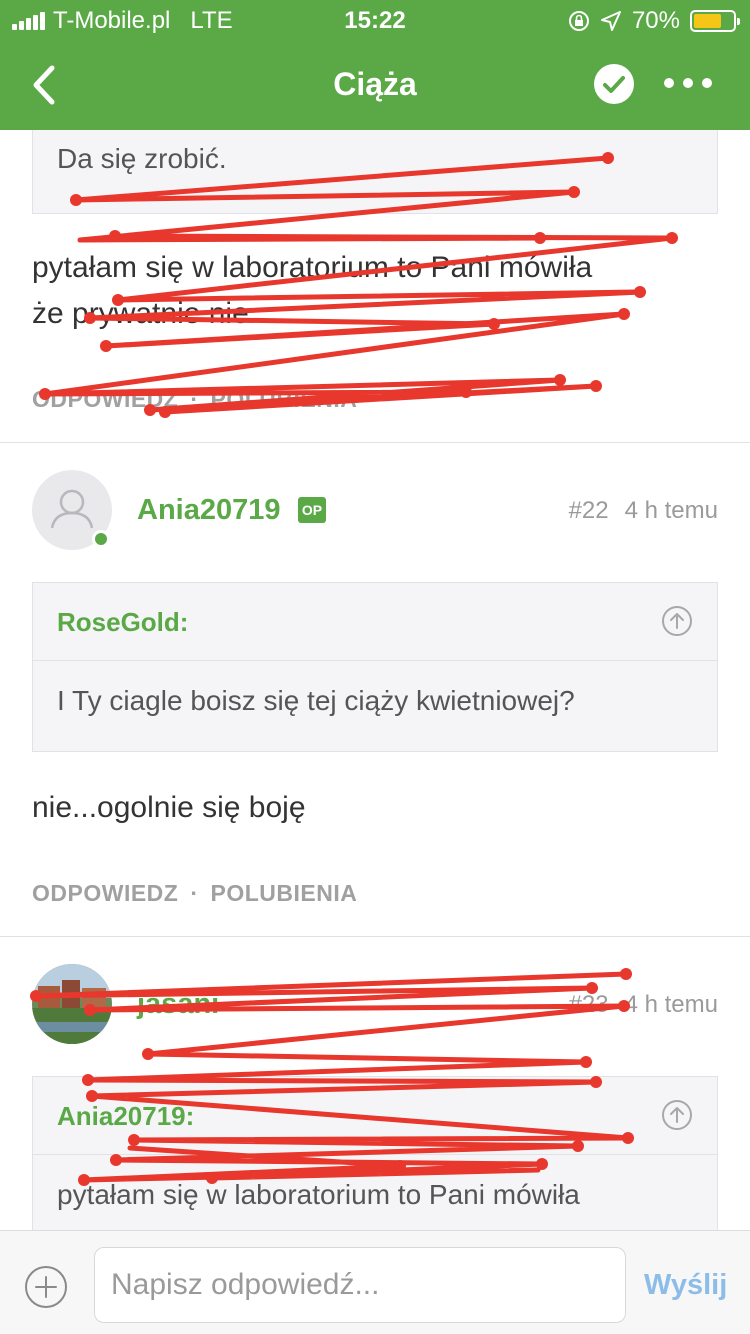 Image resolution: width=750 pixels, height=1334 pixels. What do you see at coordinates (178, 1004) in the screenshot?
I see `post-author: jasani` at bounding box center [178, 1004].